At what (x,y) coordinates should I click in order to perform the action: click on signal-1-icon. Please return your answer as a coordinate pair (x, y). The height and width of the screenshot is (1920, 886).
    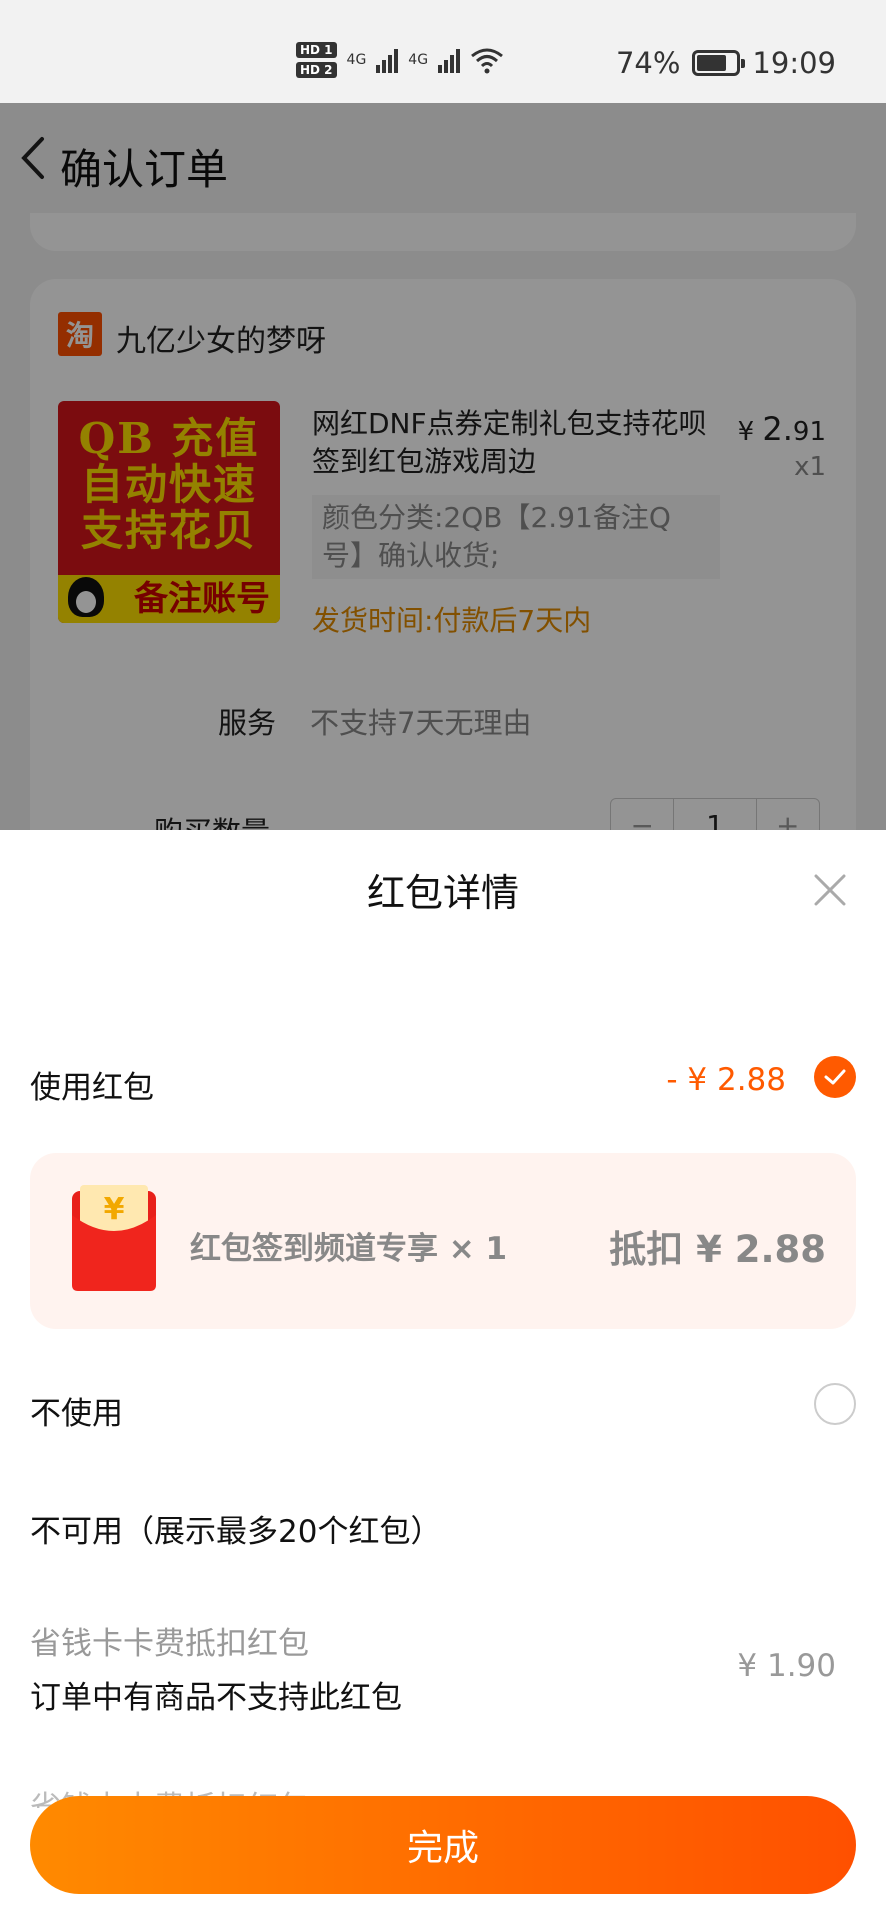
    Looking at the image, I should click on (387, 60).